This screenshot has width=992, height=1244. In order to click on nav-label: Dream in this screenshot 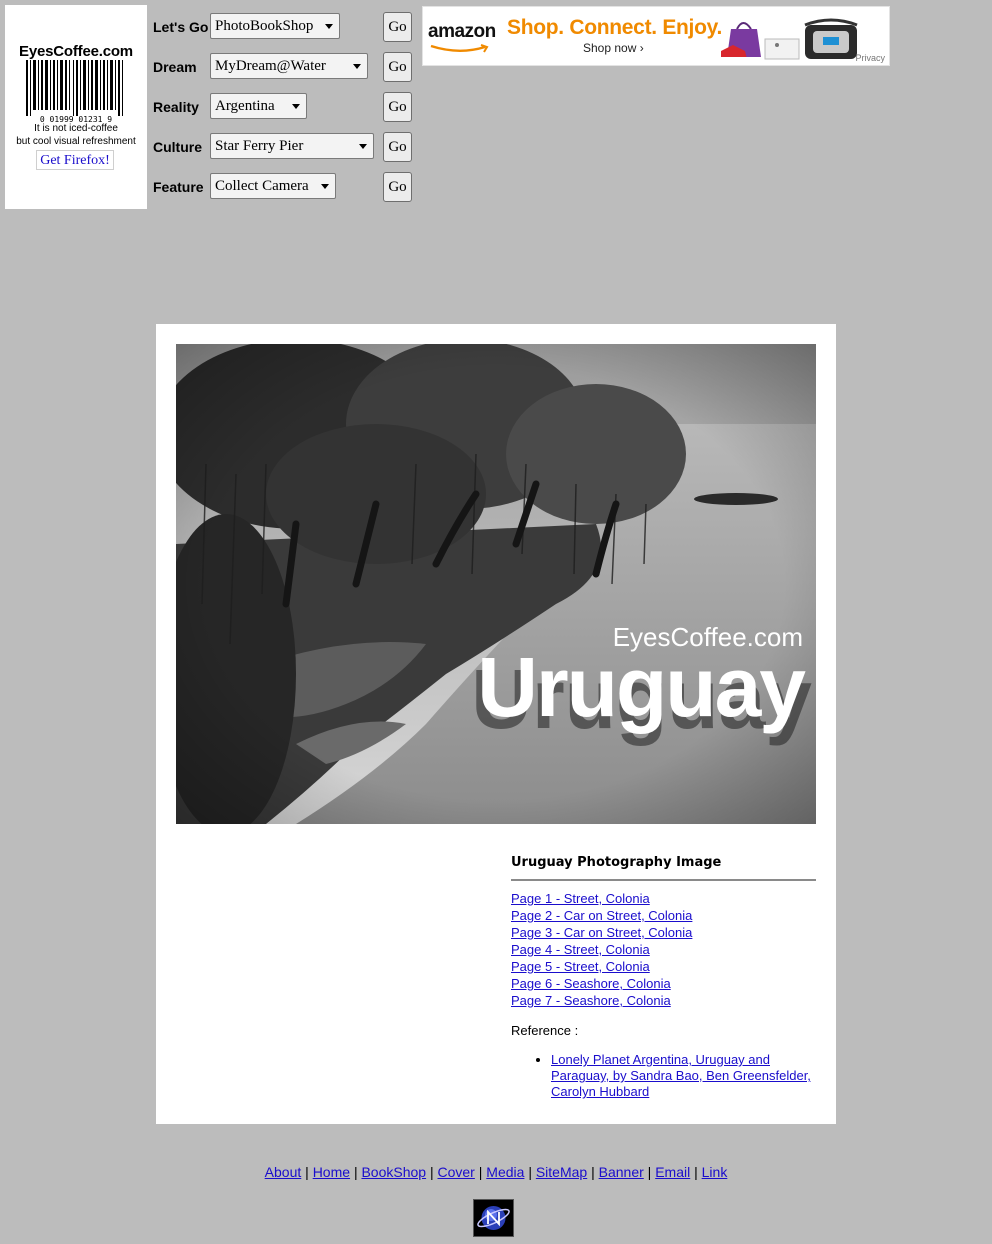, I will do `click(175, 67)`.